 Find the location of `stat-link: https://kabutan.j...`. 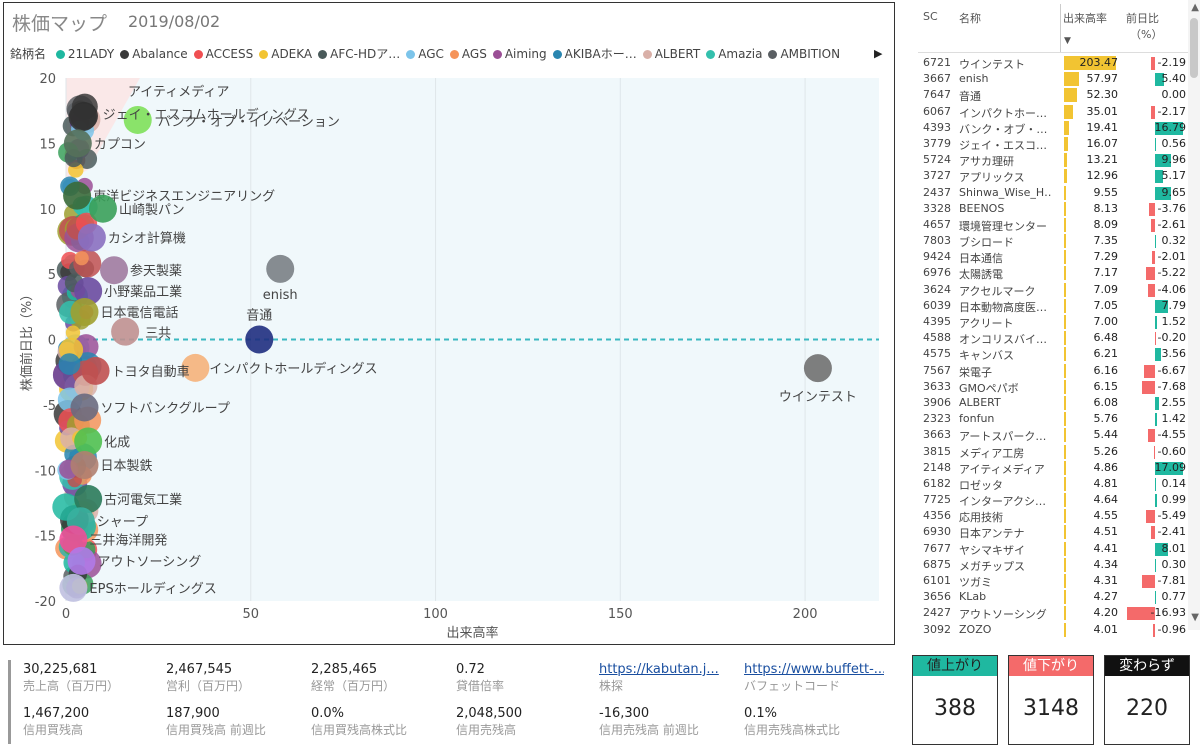

stat-link: https://kabutan.j... is located at coordinates (669, 669).